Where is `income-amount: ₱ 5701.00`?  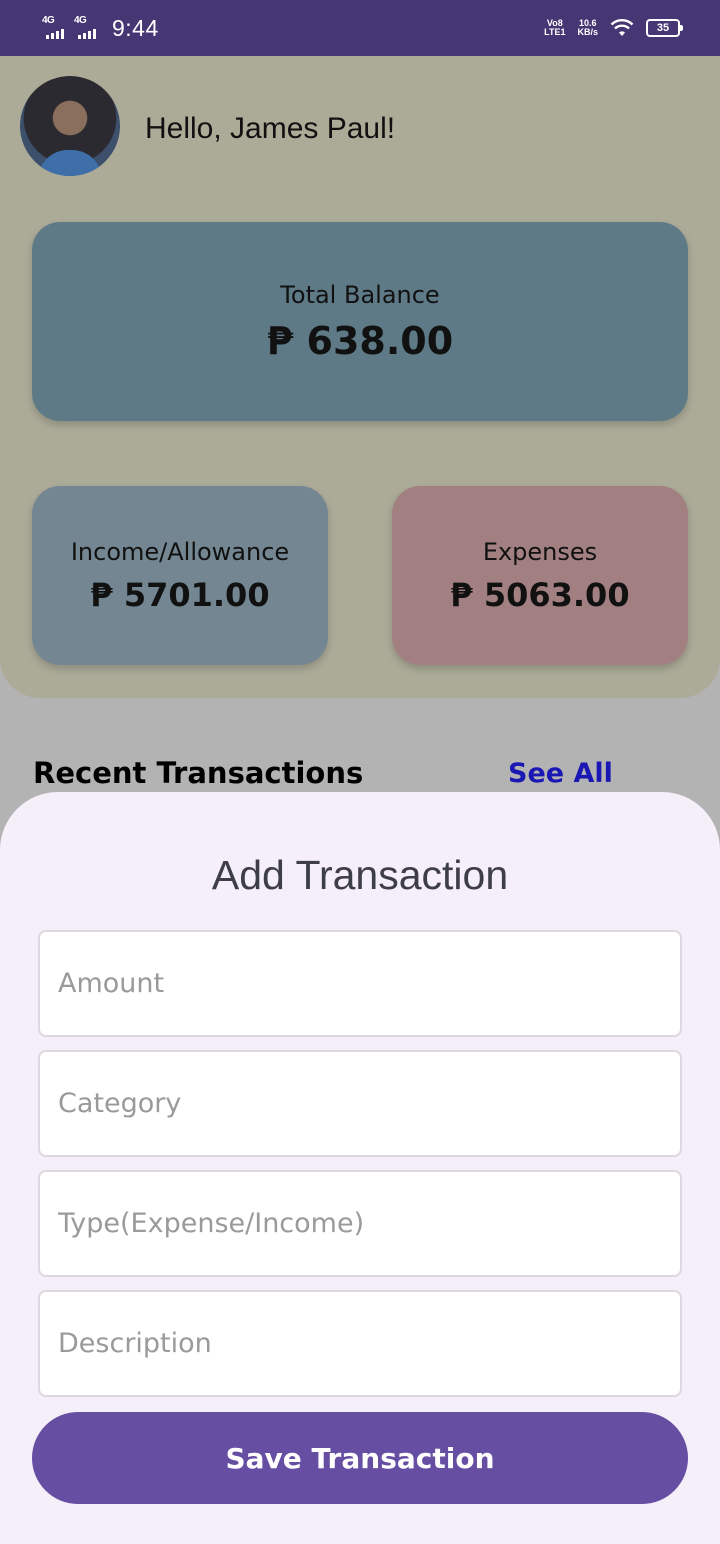
income-amount: ₱ 5701.00 is located at coordinates (180, 594).